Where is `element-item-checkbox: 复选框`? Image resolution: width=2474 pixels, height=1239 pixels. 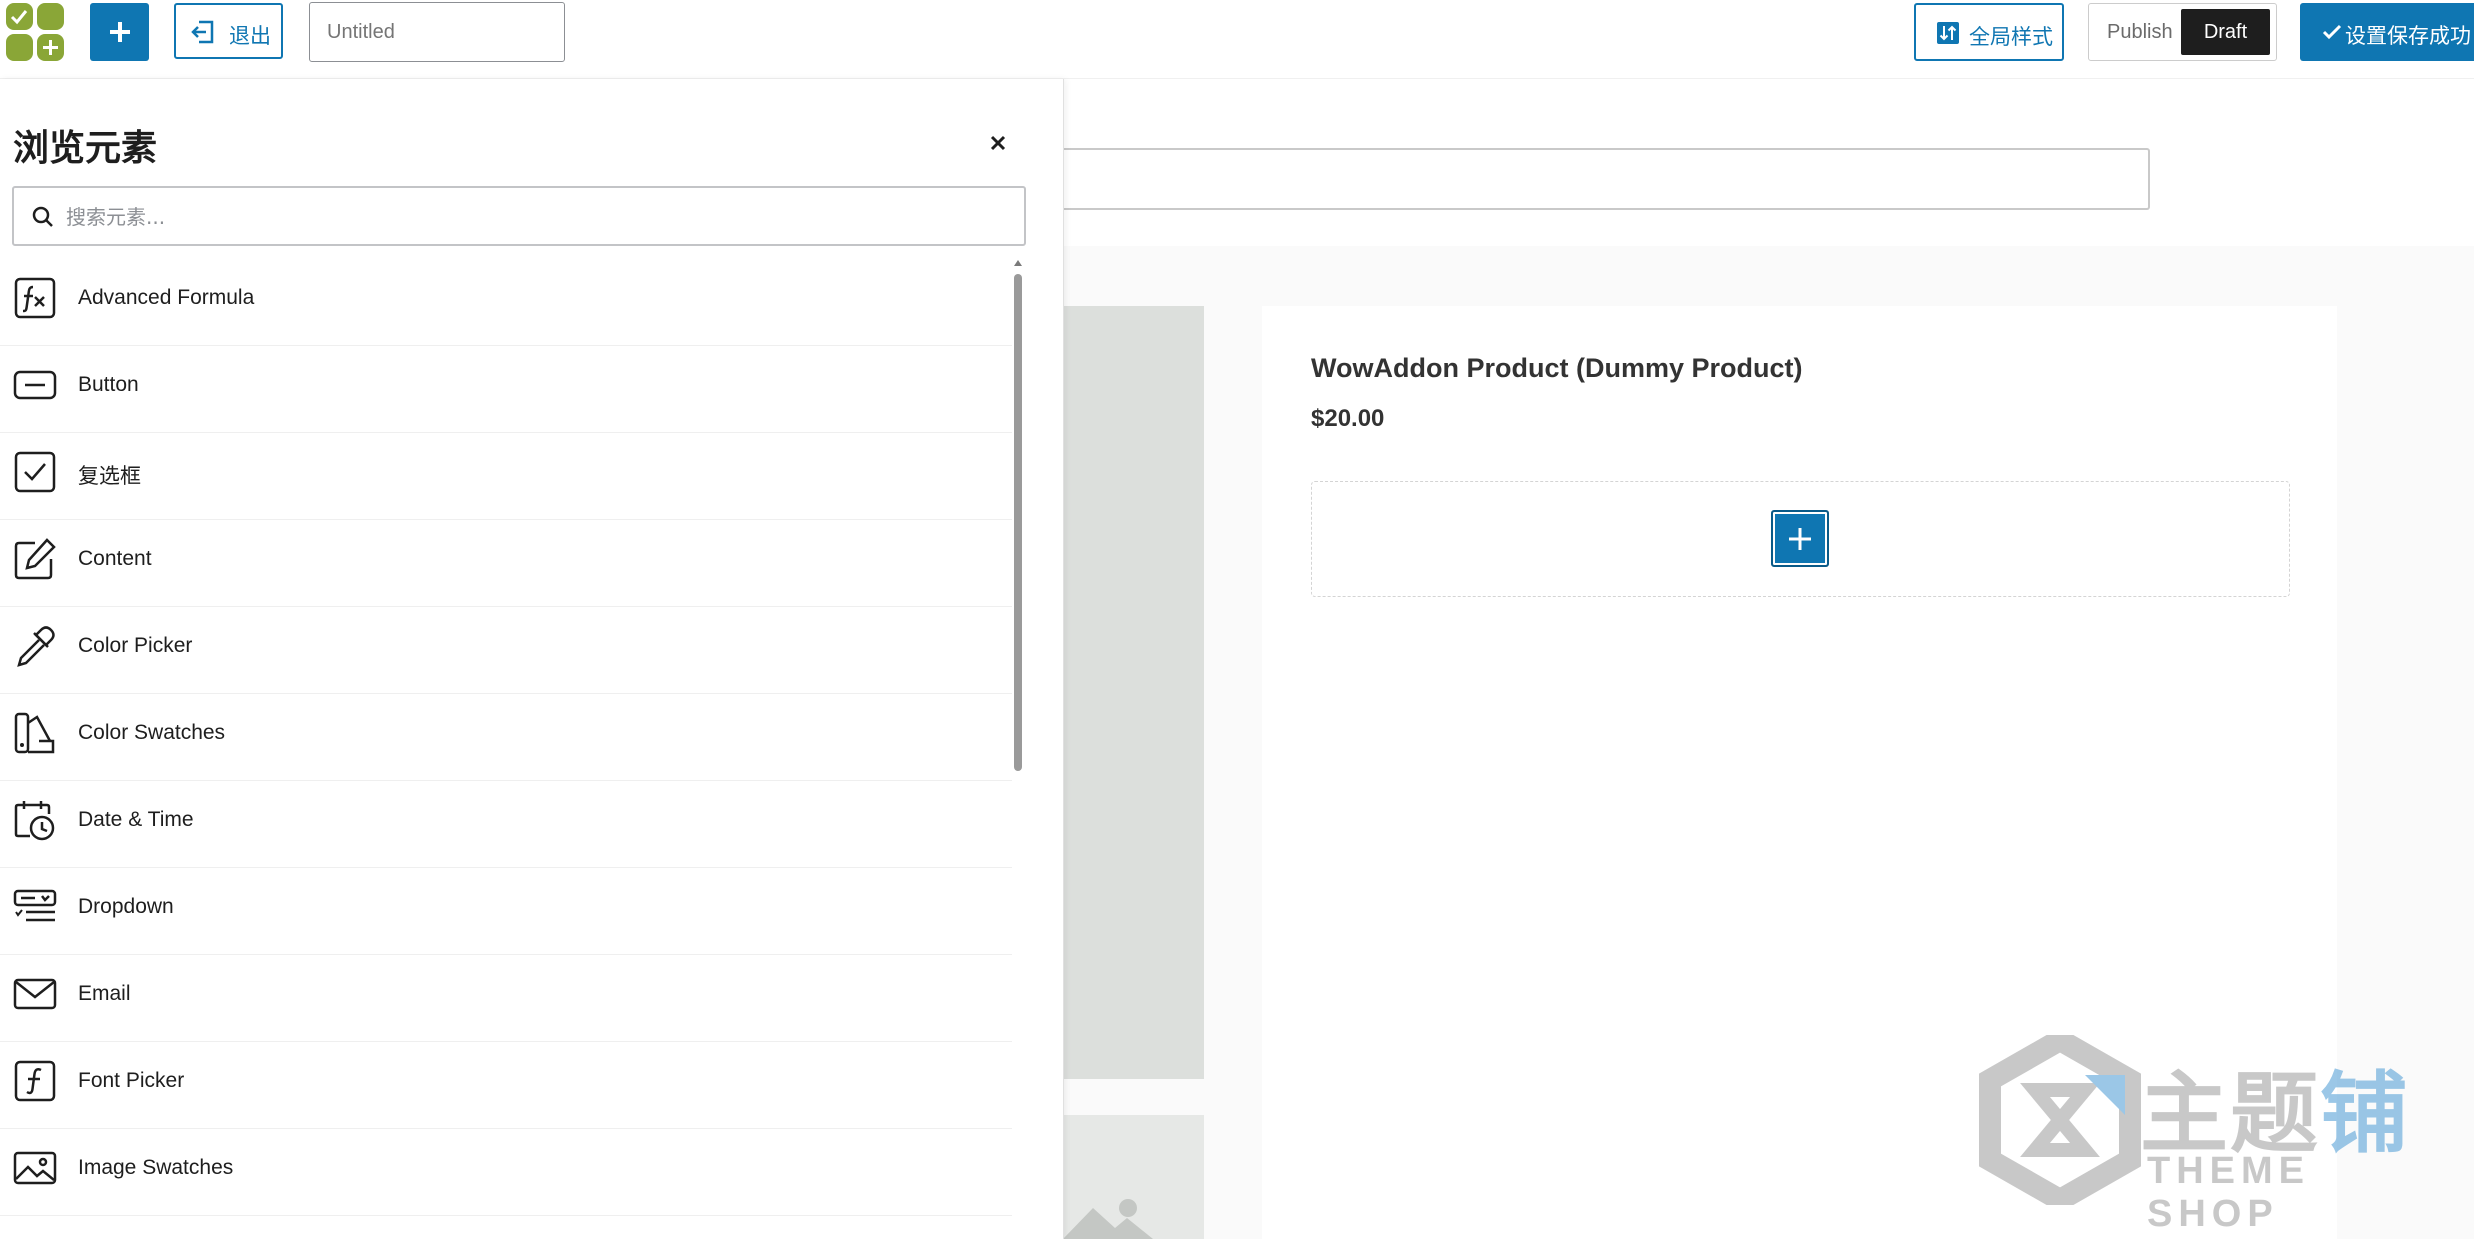 element-item-checkbox: 复选框 is located at coordinates (506, 476).